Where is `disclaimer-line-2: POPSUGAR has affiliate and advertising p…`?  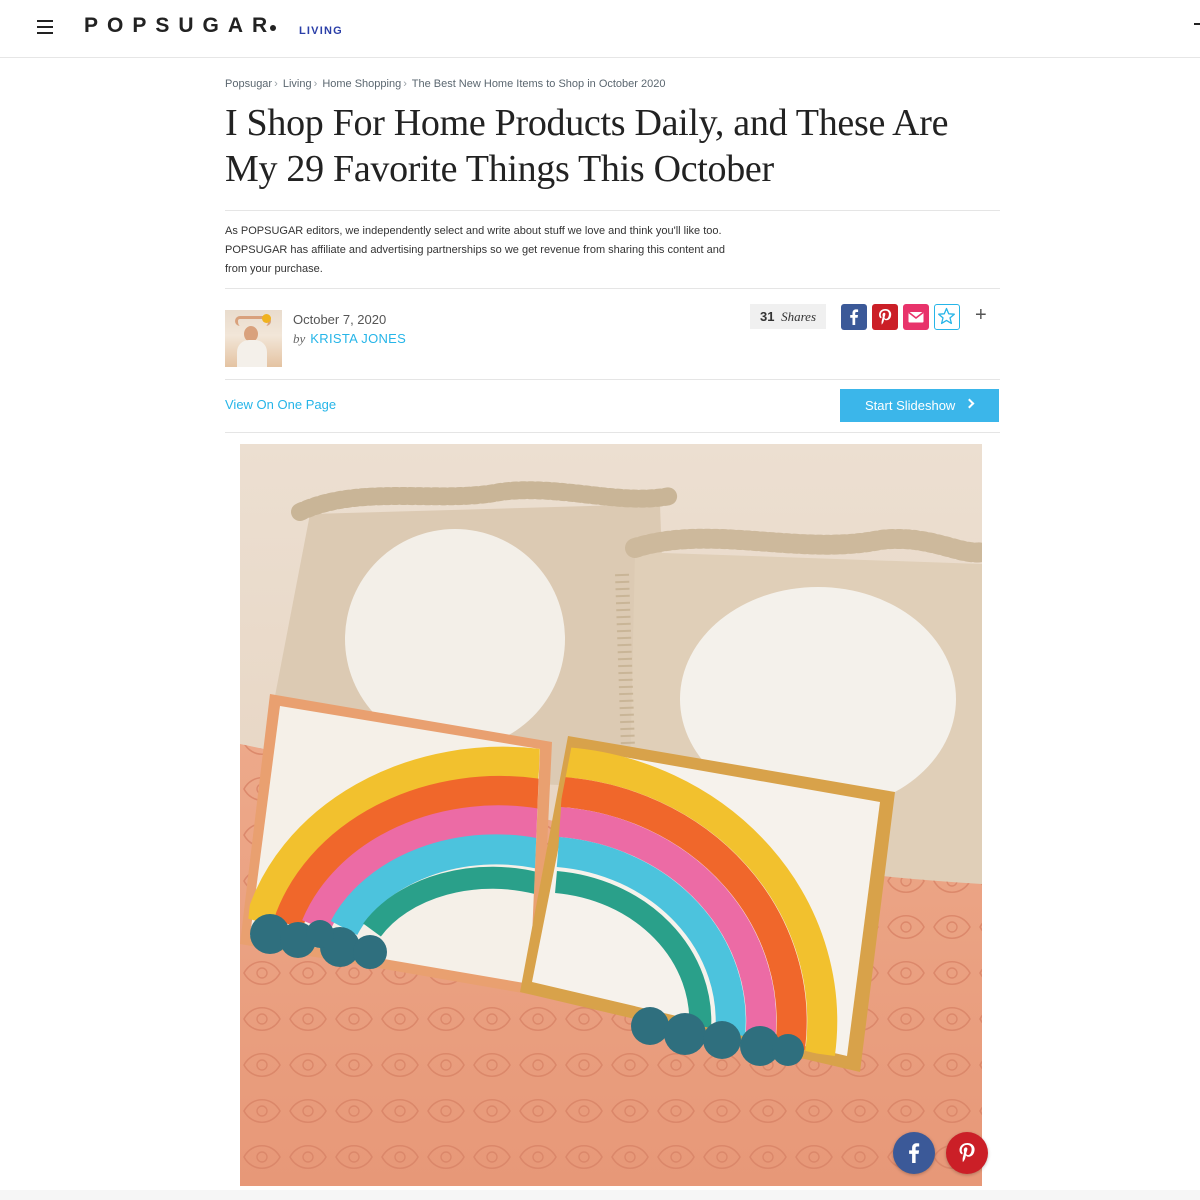 disclaimer-line-2: POPSUGAR has affiliate and advertising p… is located at coordinates (475, 250).